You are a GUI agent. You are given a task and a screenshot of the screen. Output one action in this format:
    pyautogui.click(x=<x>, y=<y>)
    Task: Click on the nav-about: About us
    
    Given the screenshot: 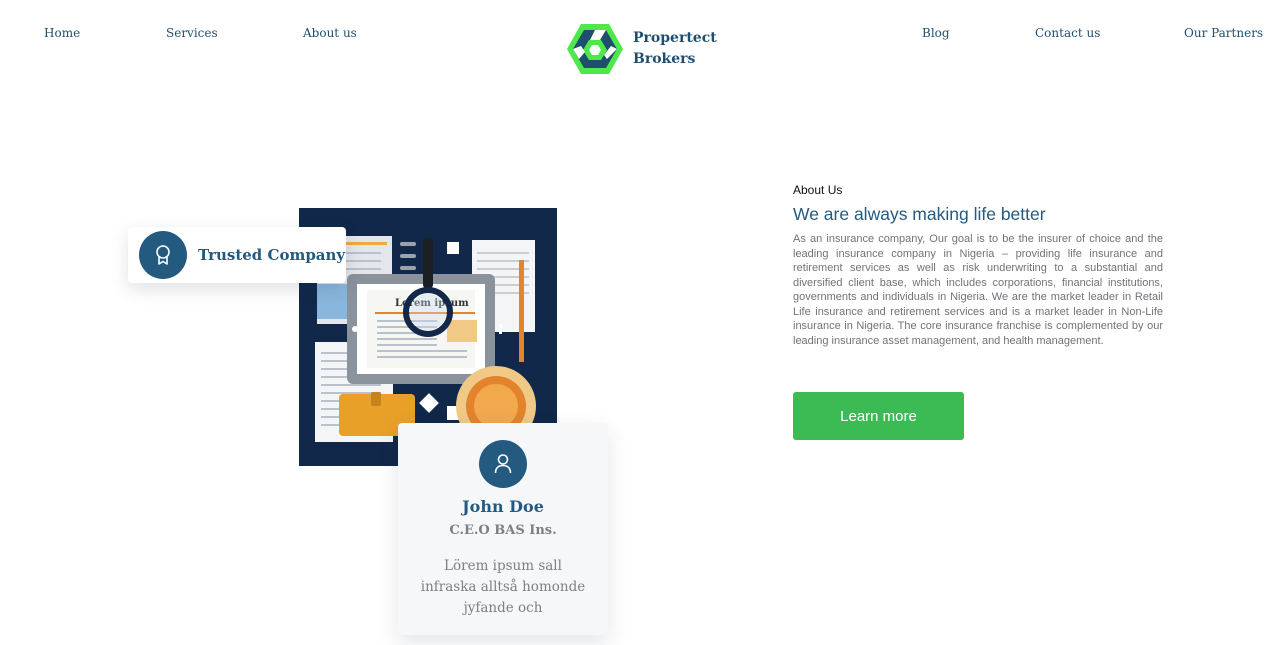 What is the action you would take?
    pyautogui.click(x=330, y=33)
    